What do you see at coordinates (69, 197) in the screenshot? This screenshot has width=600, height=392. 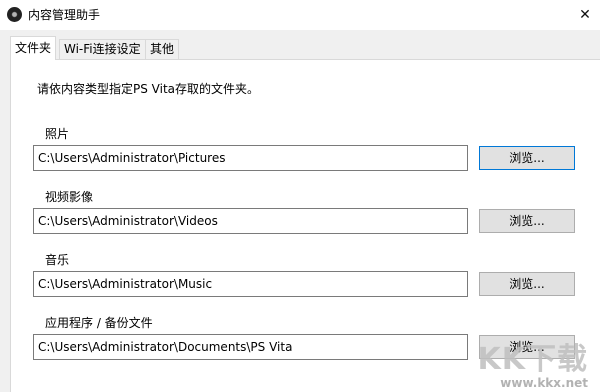 I see `videos-label: 视频影像` at bounding box center [69, 197].